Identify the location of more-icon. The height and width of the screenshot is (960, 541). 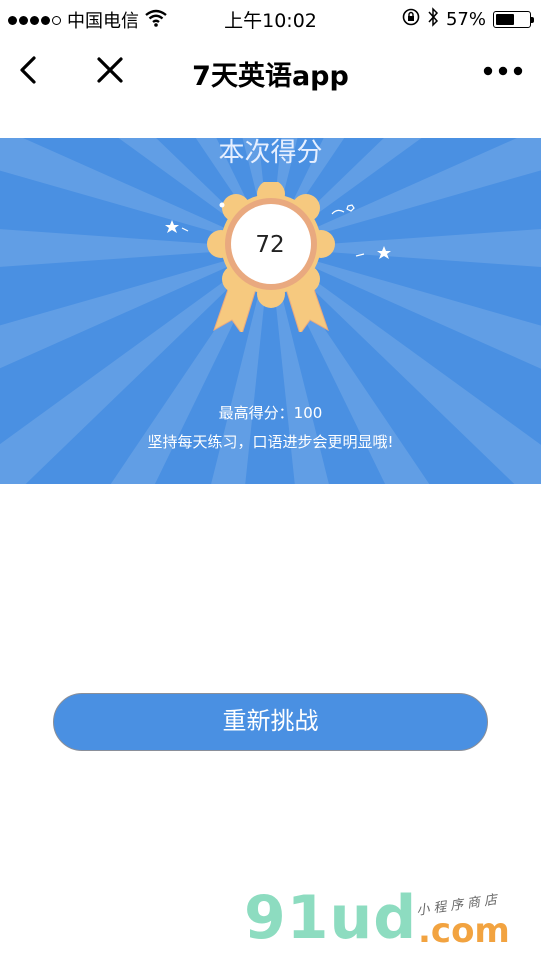
(503, 71).